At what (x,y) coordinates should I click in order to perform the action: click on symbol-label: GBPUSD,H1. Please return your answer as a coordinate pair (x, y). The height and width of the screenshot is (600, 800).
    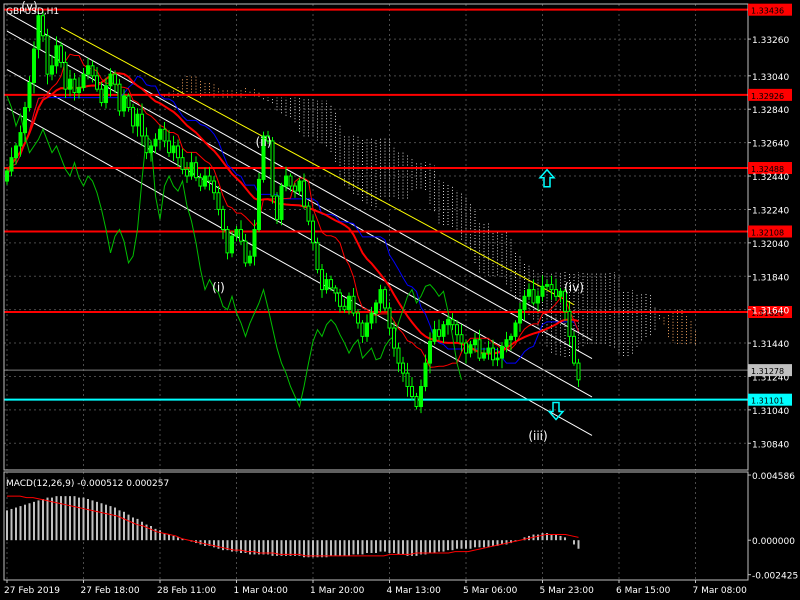
    Looking at the image, I should click on (32, 12).